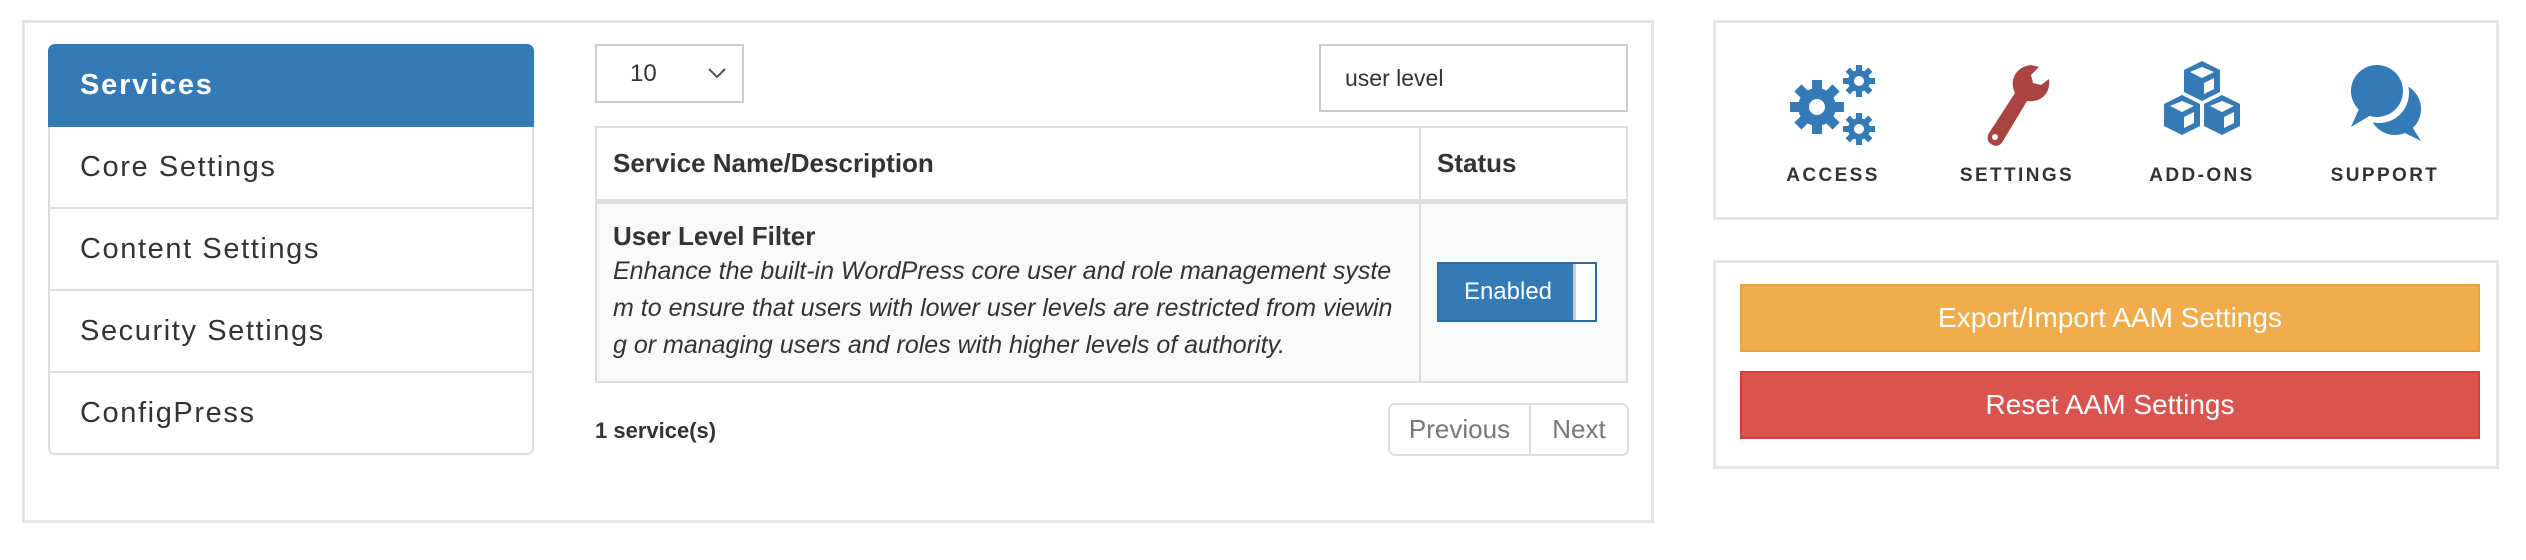 The height and width of the screenshot is (560, 2526). Describe the element at coordinates (1460, 429) in the screenshot. I see `previous-button: Previous` at that location.